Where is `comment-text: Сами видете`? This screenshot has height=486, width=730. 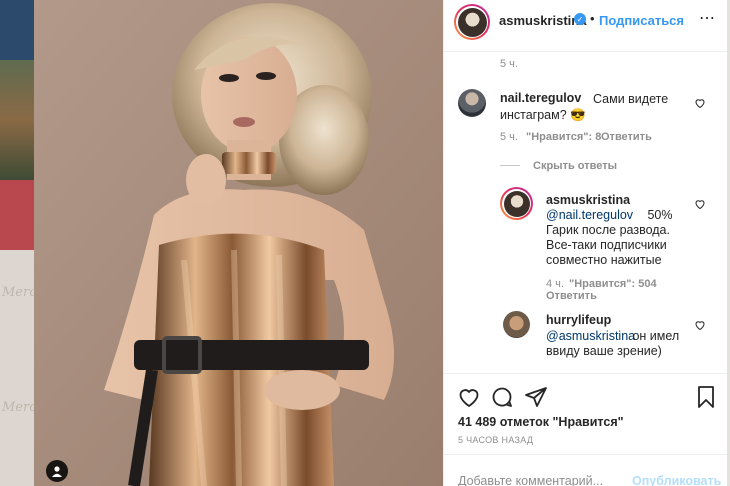
comment-text: Сами видете is located at coordinates (631, 99).